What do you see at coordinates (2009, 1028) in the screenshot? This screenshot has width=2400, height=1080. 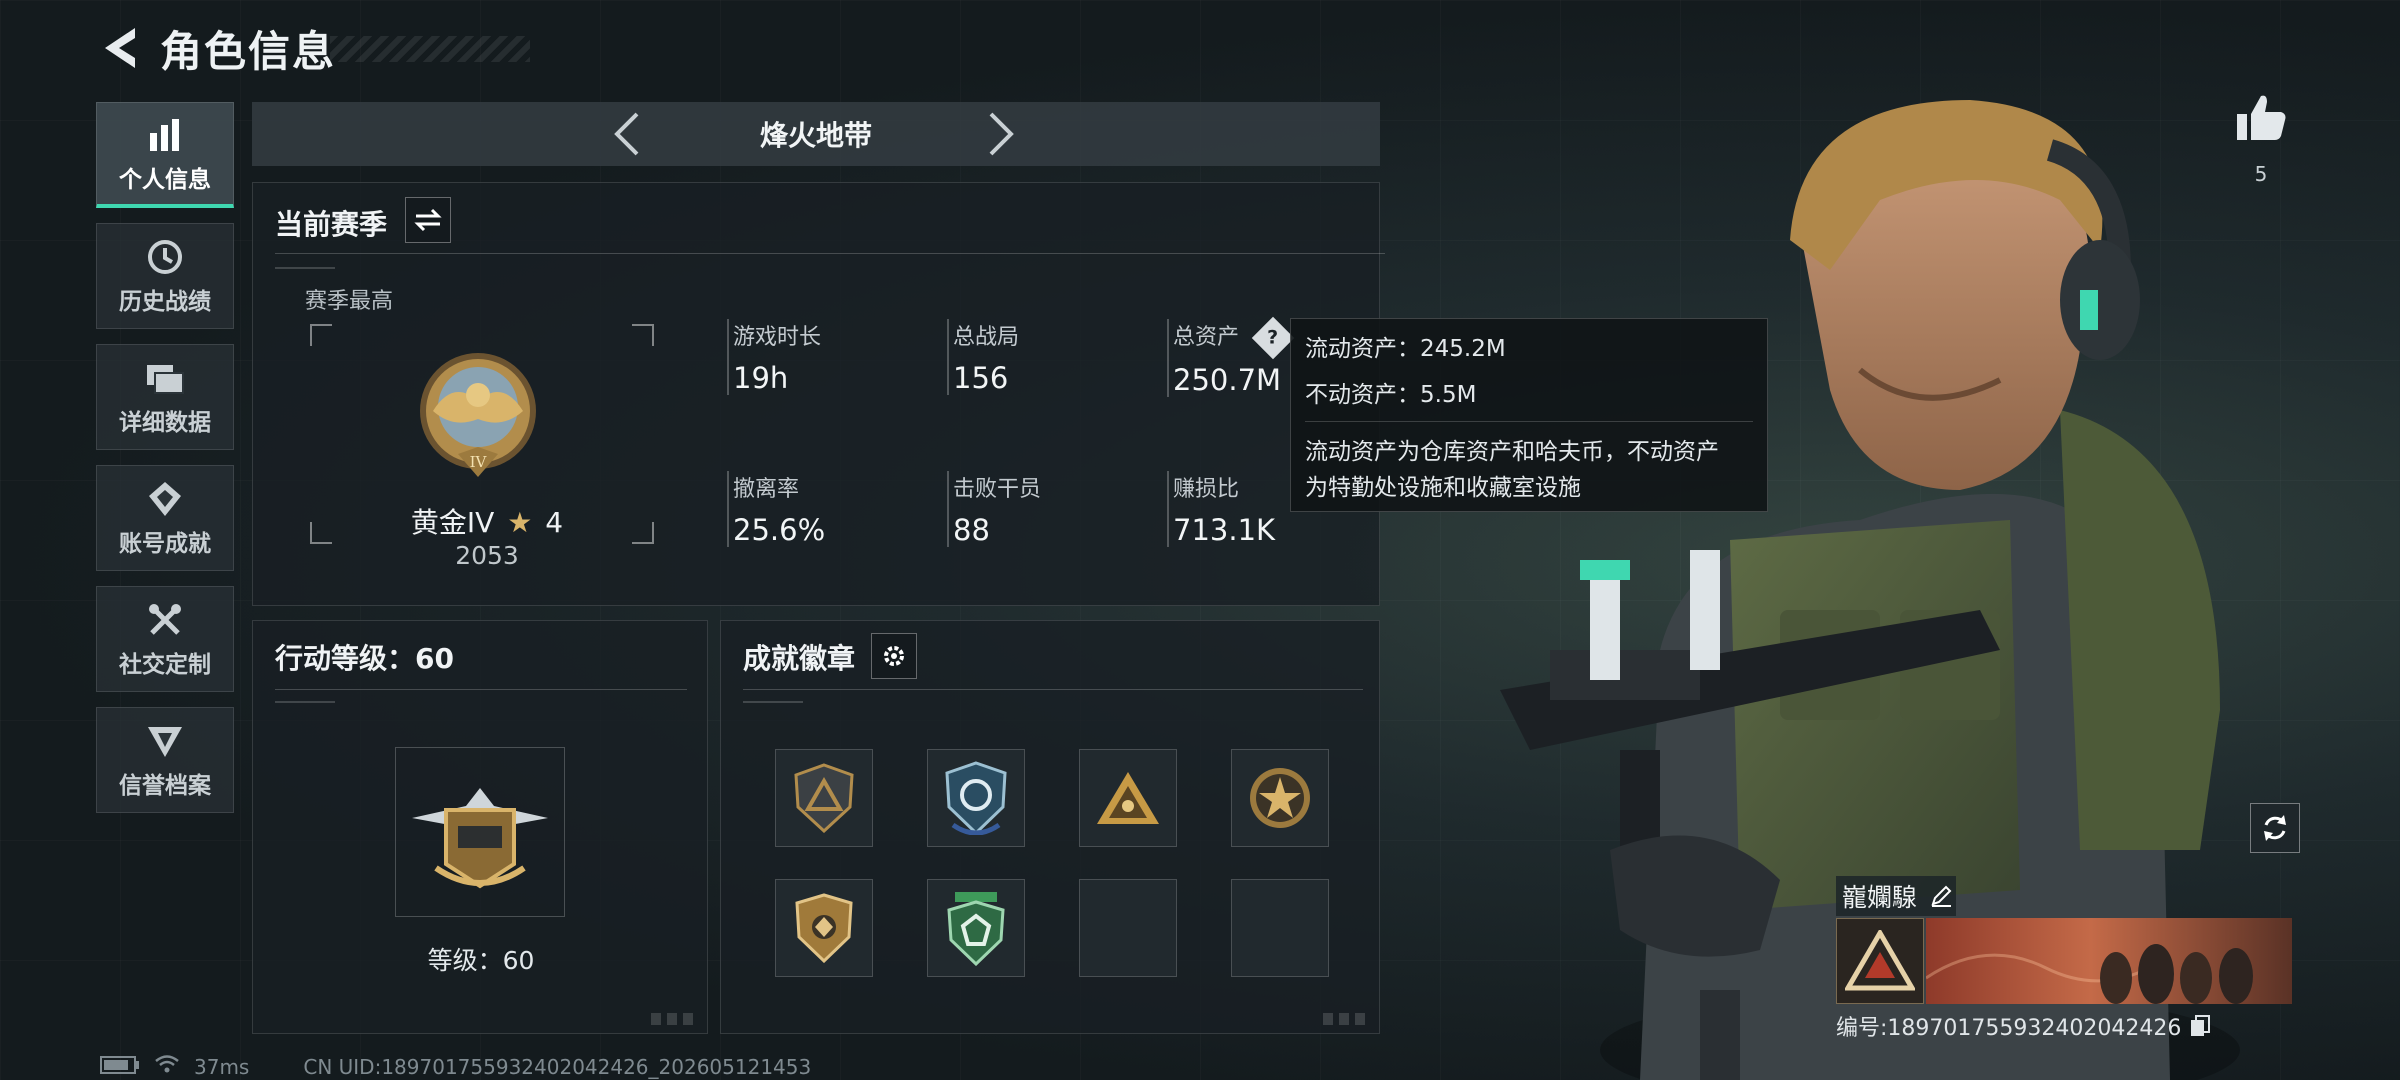 I see `player-id: 编号:189701755932402042426` at bounding box center [2009, 1028].